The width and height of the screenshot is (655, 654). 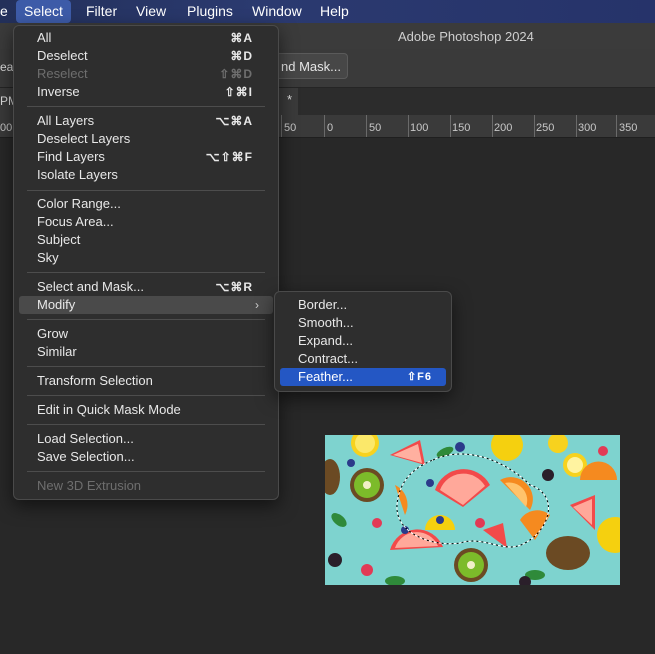 What do you see at coordinates (89, 485) in the screenshot?
I see `menu-item-label: New 3D Extrusion` at bounding box center [89, 485].